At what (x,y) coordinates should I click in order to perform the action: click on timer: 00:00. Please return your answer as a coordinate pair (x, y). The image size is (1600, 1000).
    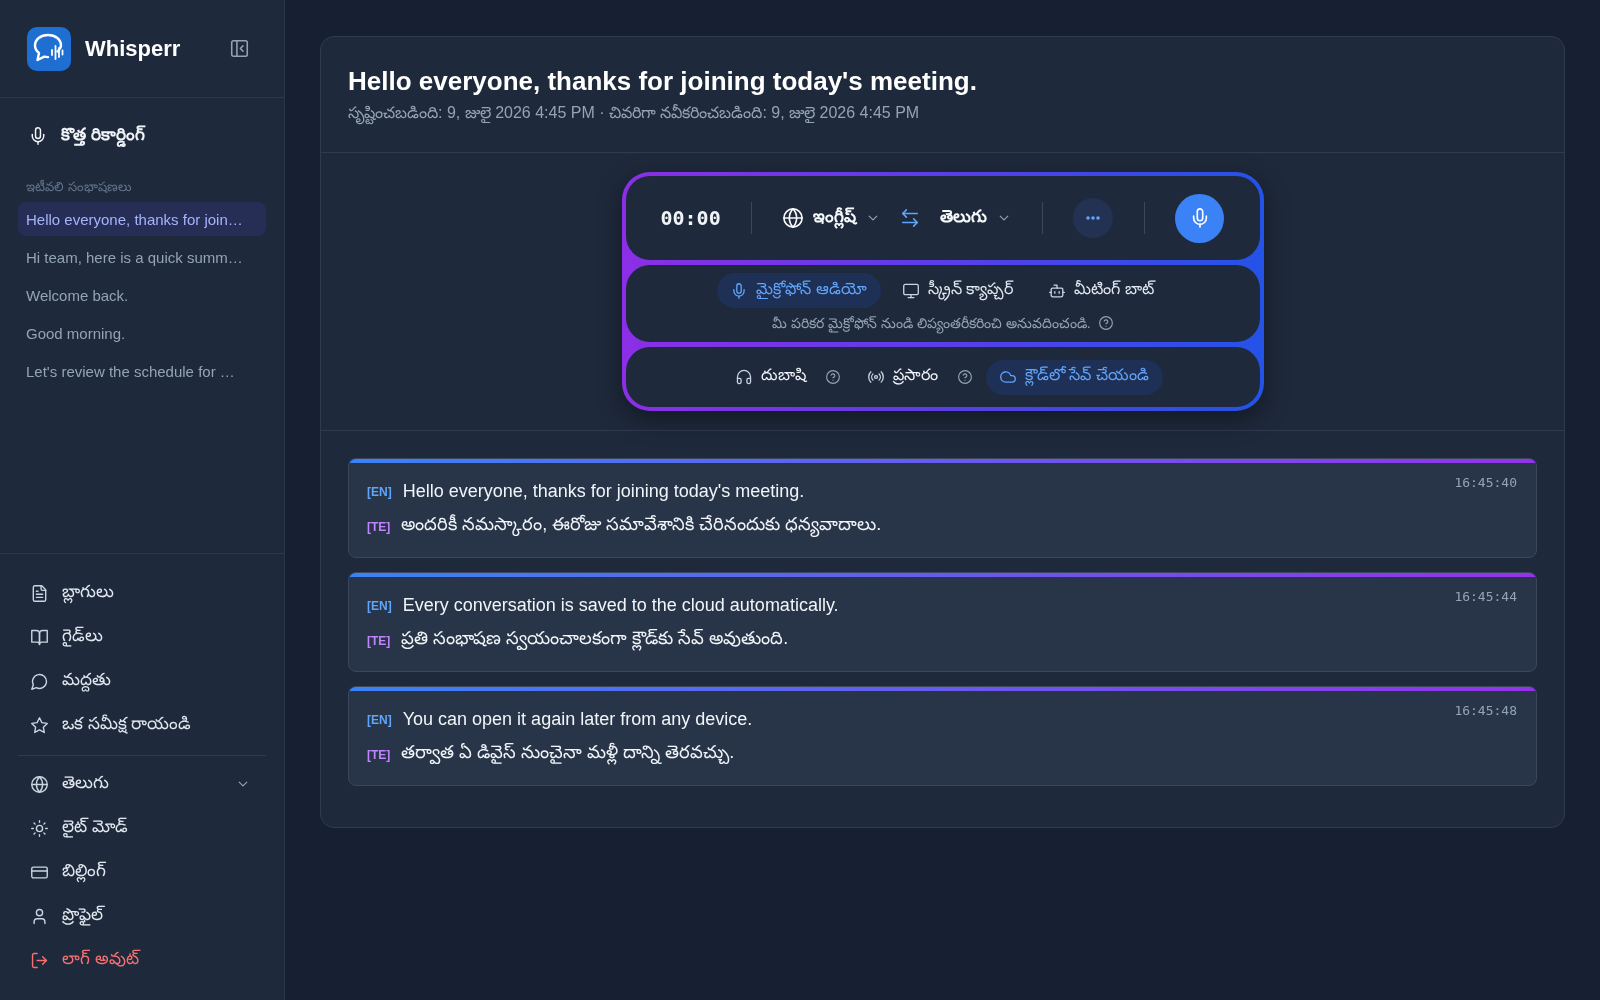
    Looking at the image, I should click on (690, 218).